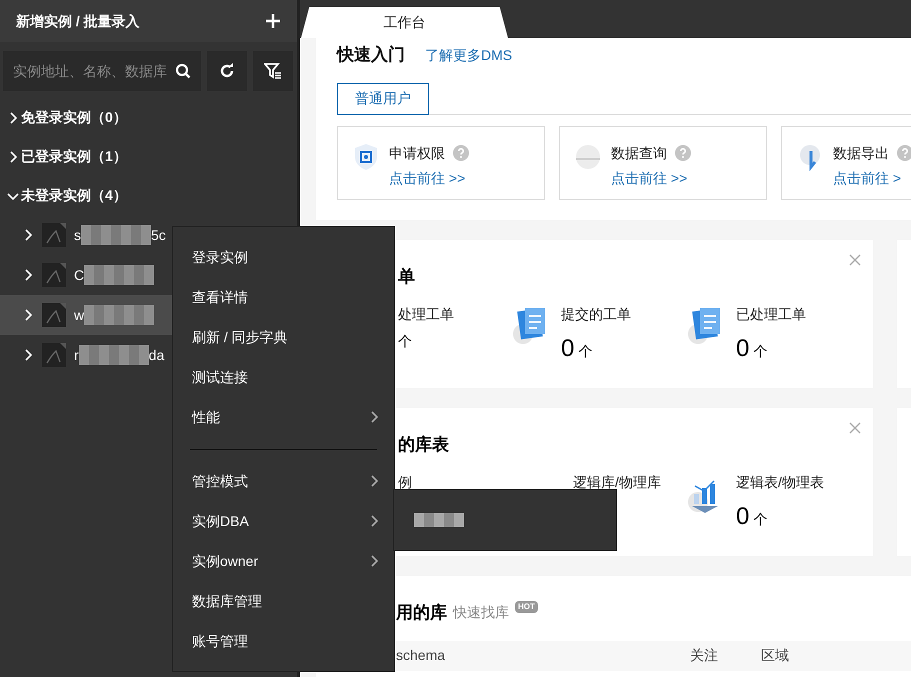 The height and width of the screenshot is (677, 911). What do you see at coordinates (810, 156) in the screenshot?
I see `export-icon` at bounding box center [810, 156].